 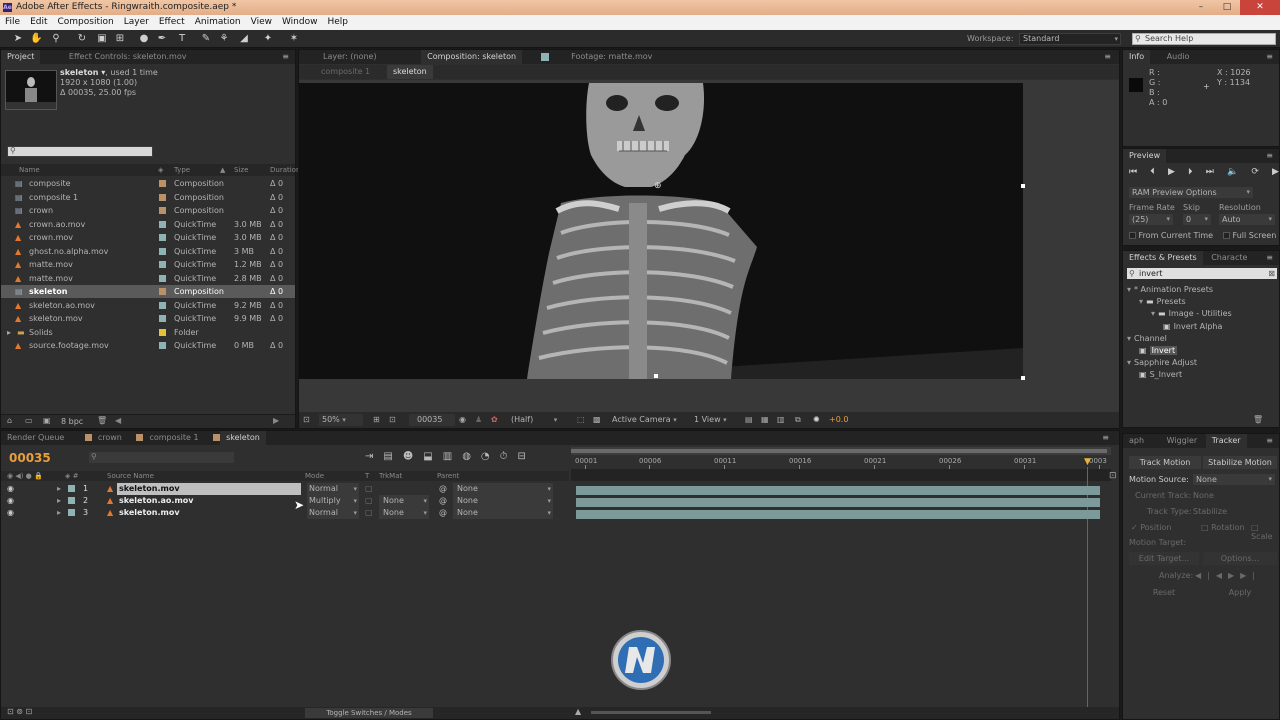 I want to click on effects-search-input: ⚲ invert ⊠, so click(x=1202, y=273).